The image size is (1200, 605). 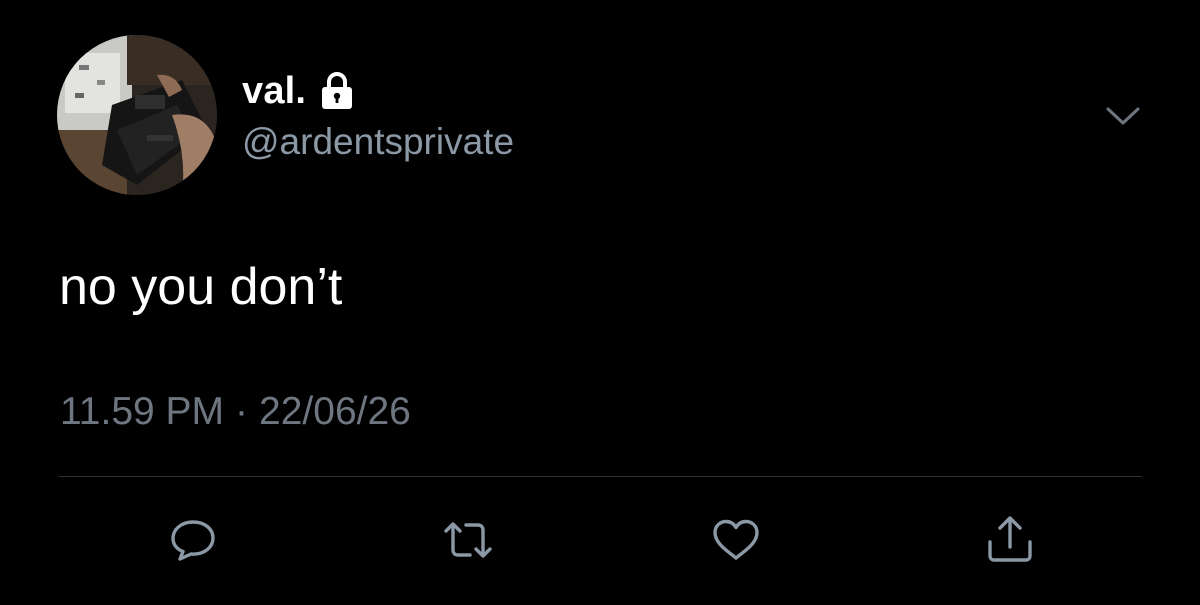 I want to click on divider, so click(x=600, y=476).